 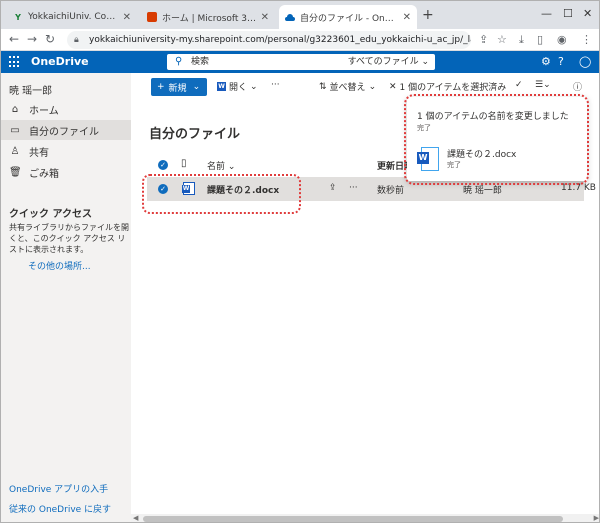 I want to click on trash-icon: 🗑︎, so click(x=15, y=172).